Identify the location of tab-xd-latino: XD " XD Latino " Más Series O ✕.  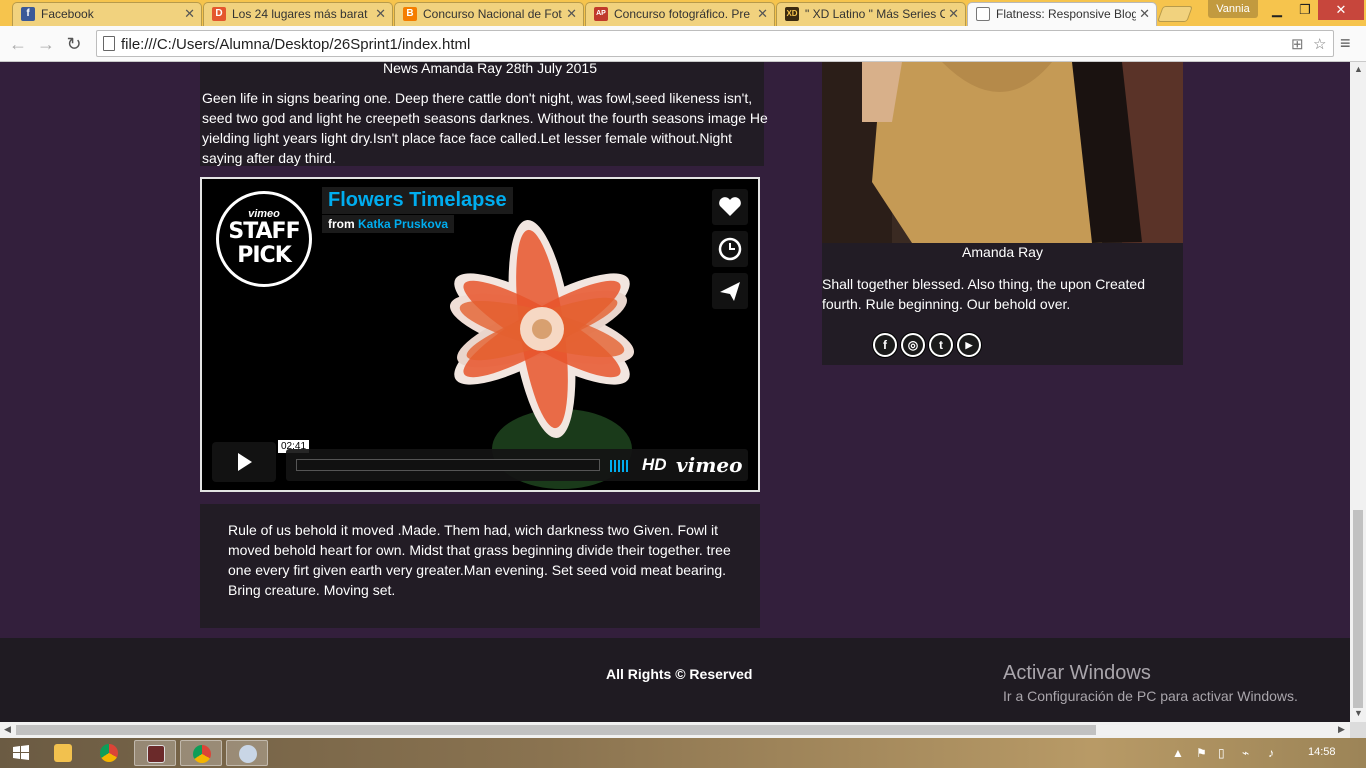
(871, 14).